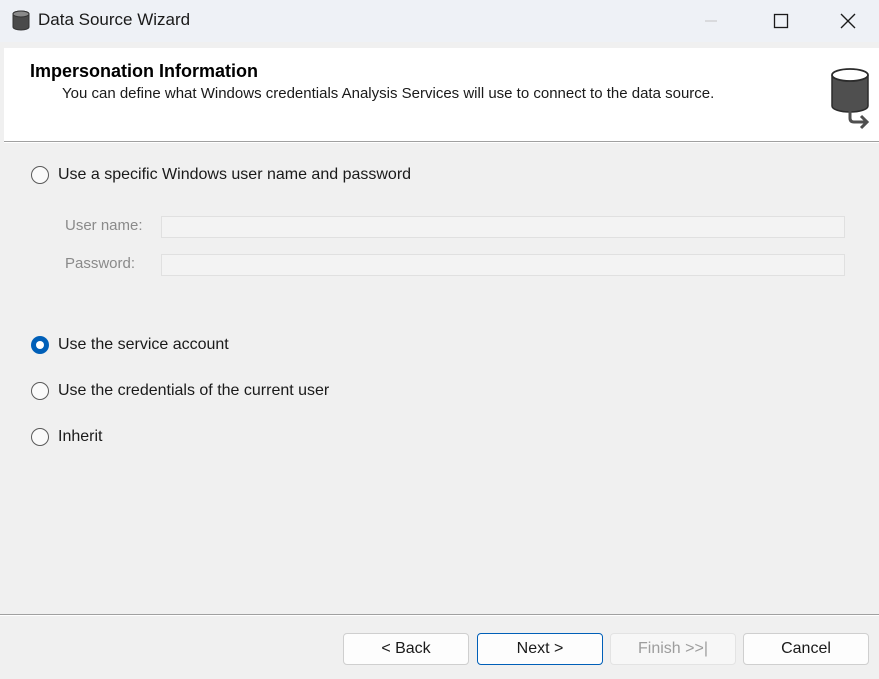 This screenshot has height=679, width=879. What do you see at coordinates (100, 263) in the screenshot?
I see `password-label: Password:` at bounding box center [100, 263].